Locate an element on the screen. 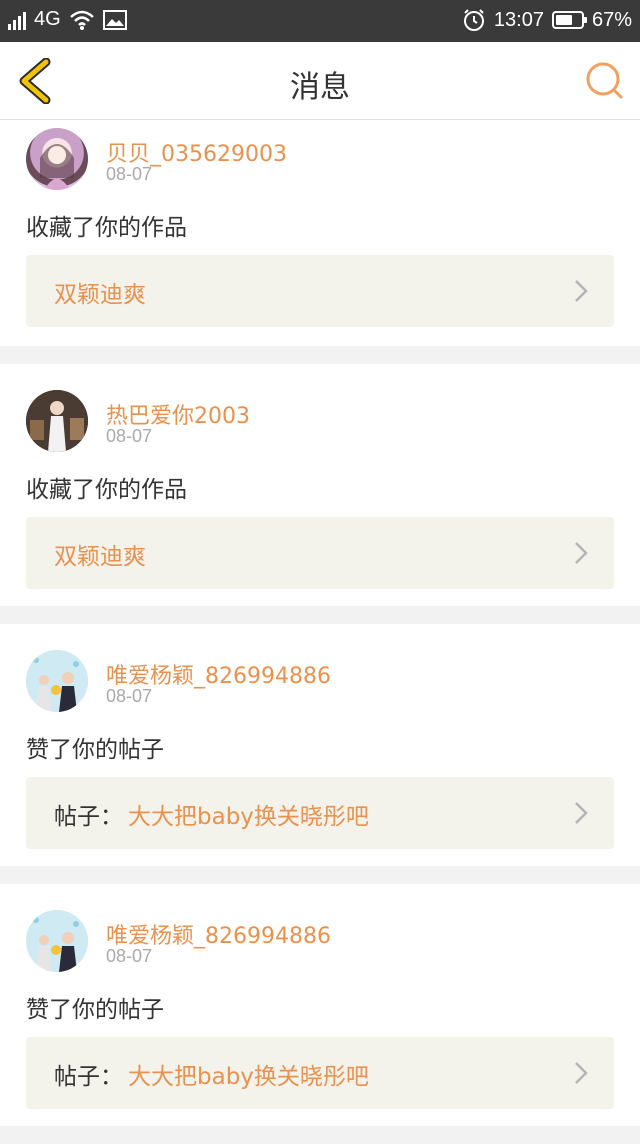 The image size is (640, 1144). nav-bar: 消息 is located at coordinates (320, 81).